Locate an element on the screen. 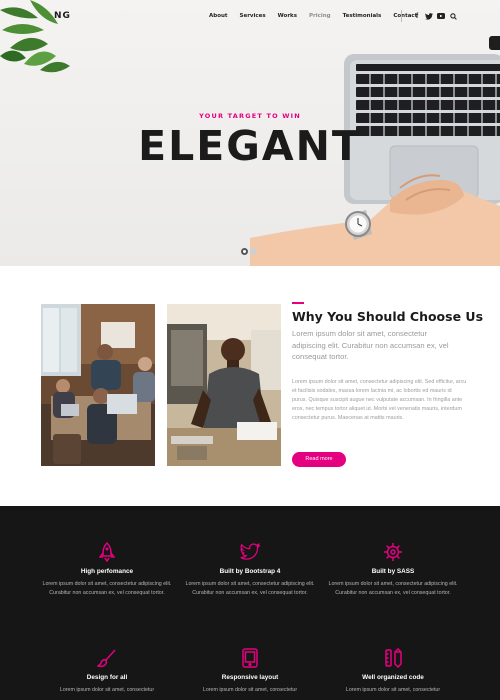 The width and height of the screenshot is (500, 700). feature-title: Built by SASS is located at coordinates (393, 571).